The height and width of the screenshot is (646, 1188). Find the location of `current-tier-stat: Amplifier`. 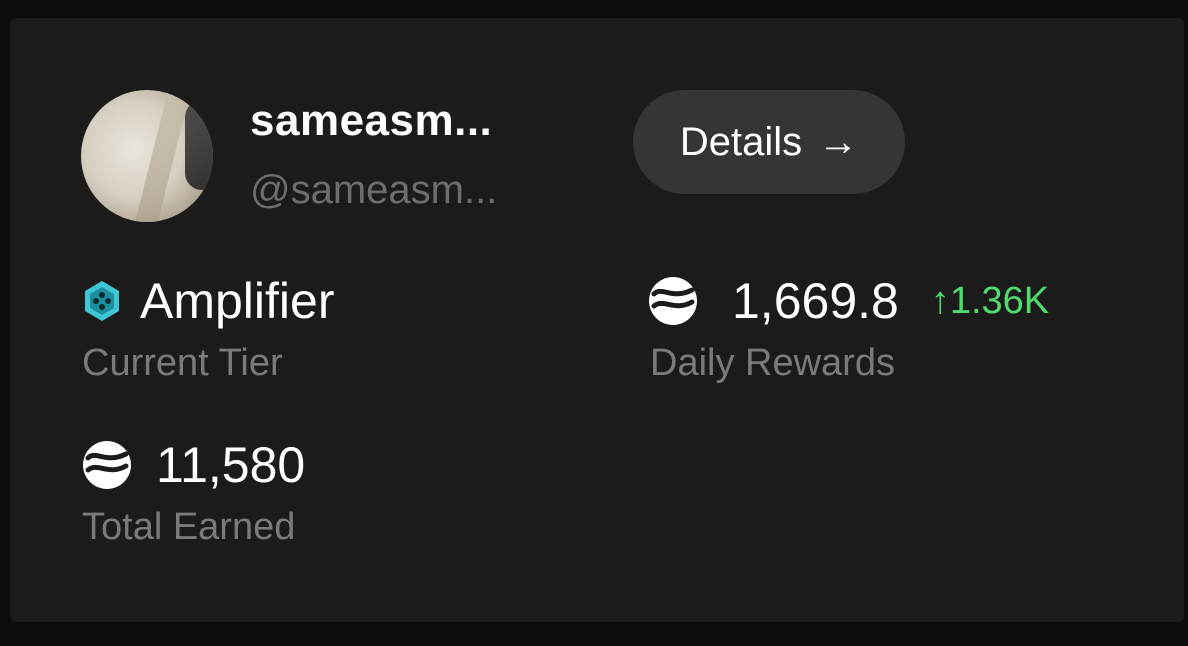

current-tier-stat: Amplifier is located at coordinates (208, 301).